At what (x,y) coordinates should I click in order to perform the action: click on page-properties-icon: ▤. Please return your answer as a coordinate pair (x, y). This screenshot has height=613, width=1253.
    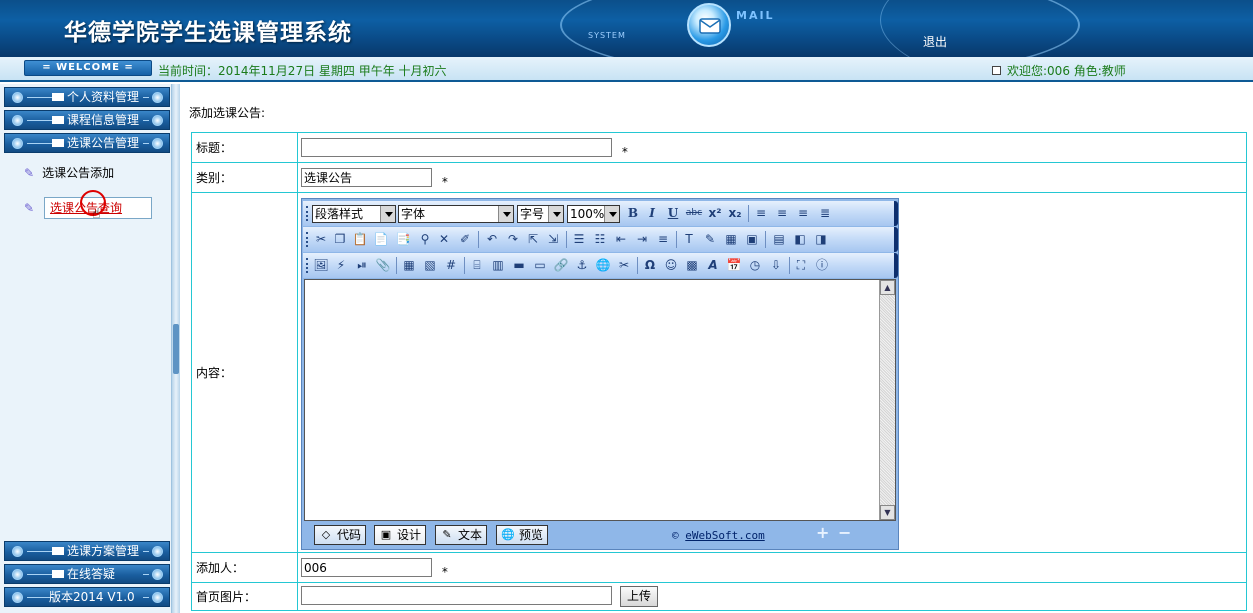
    Looking at the image, I should click on (779, 239).